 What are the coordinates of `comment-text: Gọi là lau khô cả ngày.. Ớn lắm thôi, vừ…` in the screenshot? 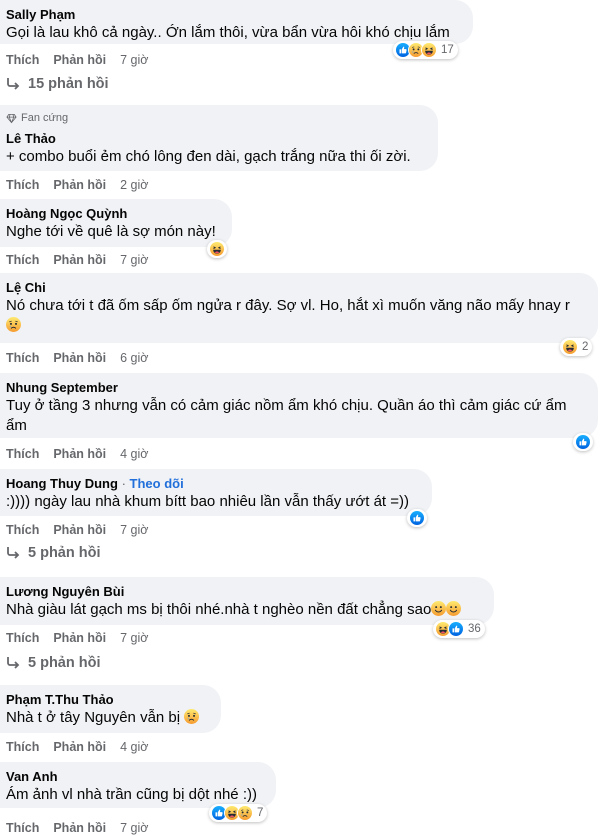 It's located at (228, 32).